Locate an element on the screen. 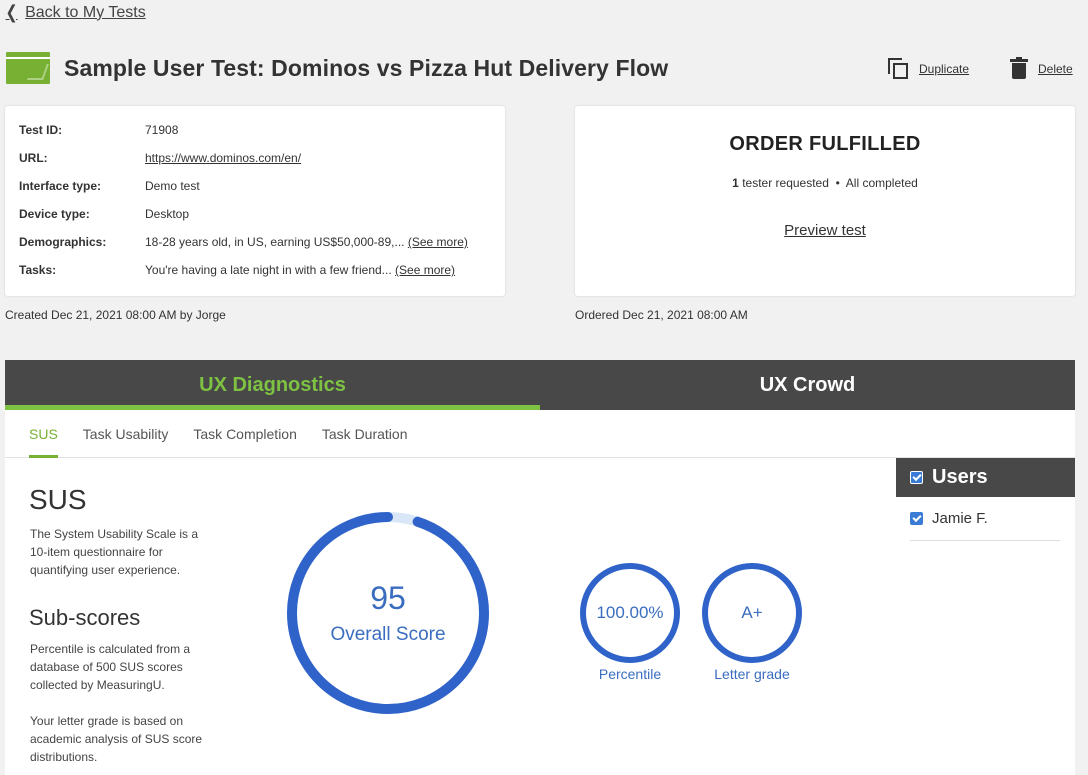  delete-label: Delete is located at coordinates (1055, 69).